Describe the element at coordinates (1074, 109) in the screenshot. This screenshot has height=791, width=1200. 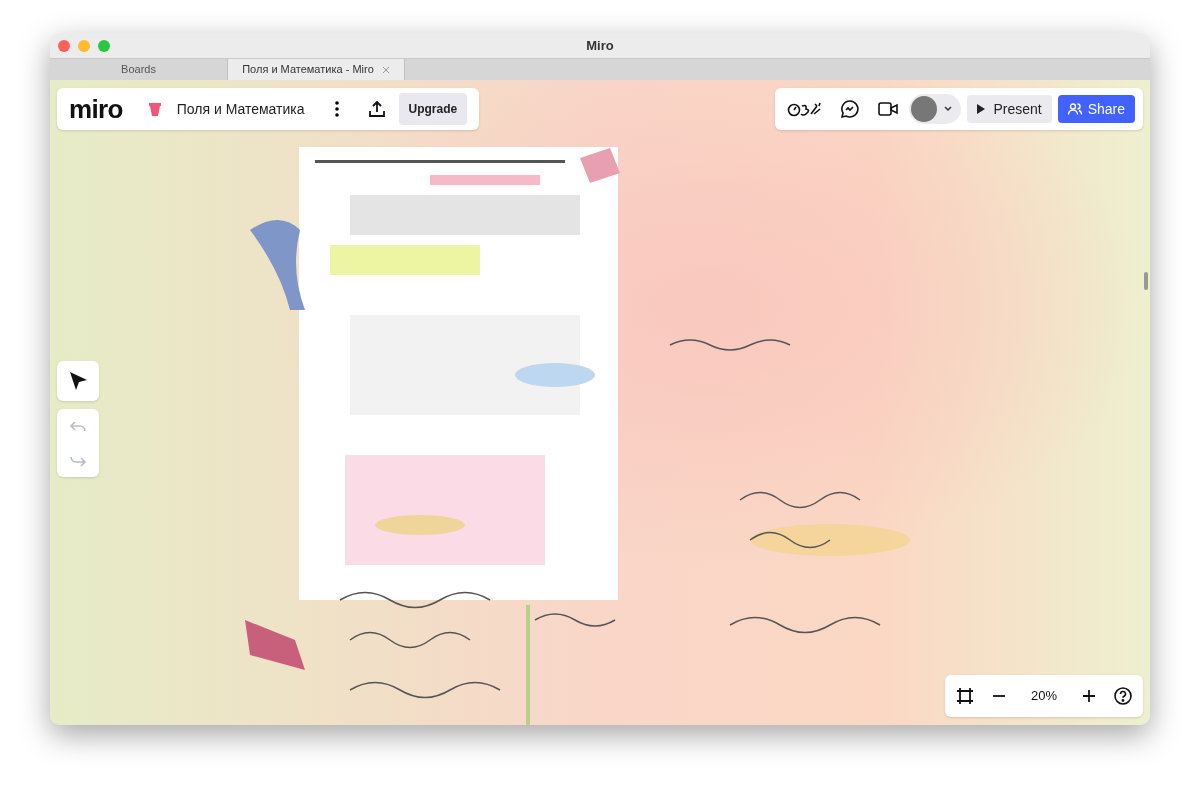
I see `people-icon` at that location.